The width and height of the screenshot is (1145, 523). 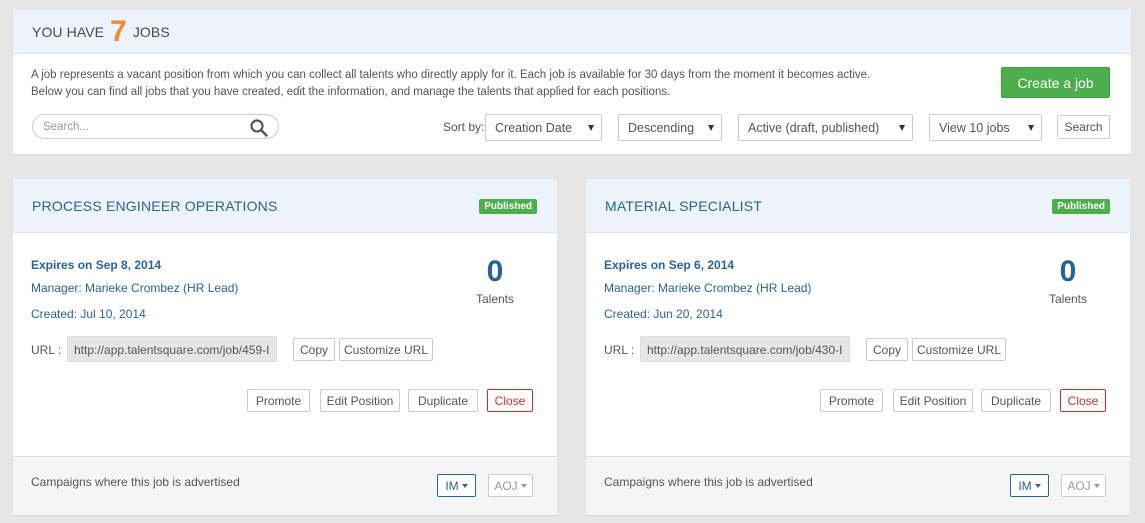 What do you see at coordinates (88, 314) in the screenshot?
I see `job-created-date: Created: Jul 10, 2014` at bounding box center [88, 314].